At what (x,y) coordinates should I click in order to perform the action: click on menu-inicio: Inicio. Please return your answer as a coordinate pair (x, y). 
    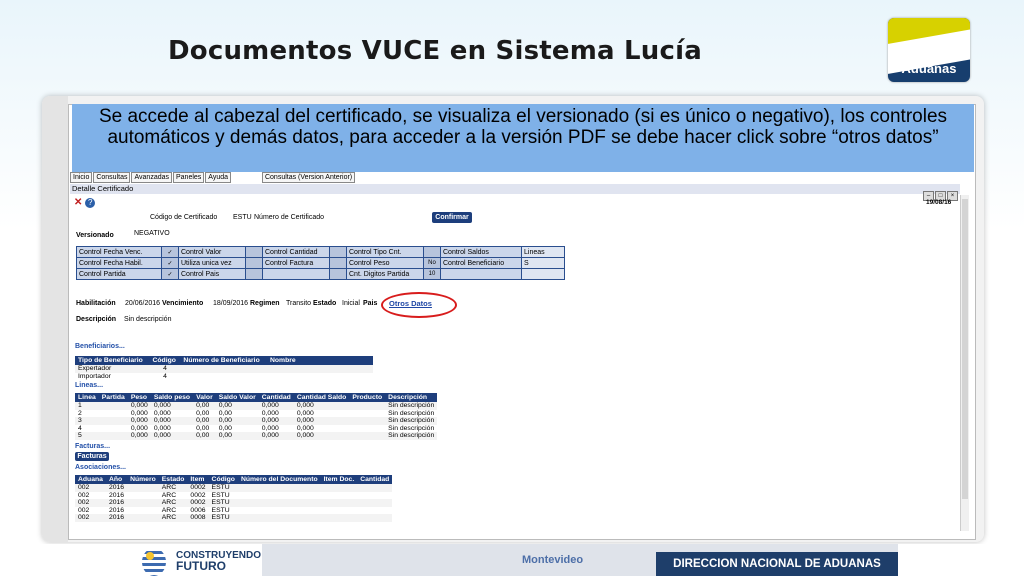
    Looking at the image, I should click on (81, 177).